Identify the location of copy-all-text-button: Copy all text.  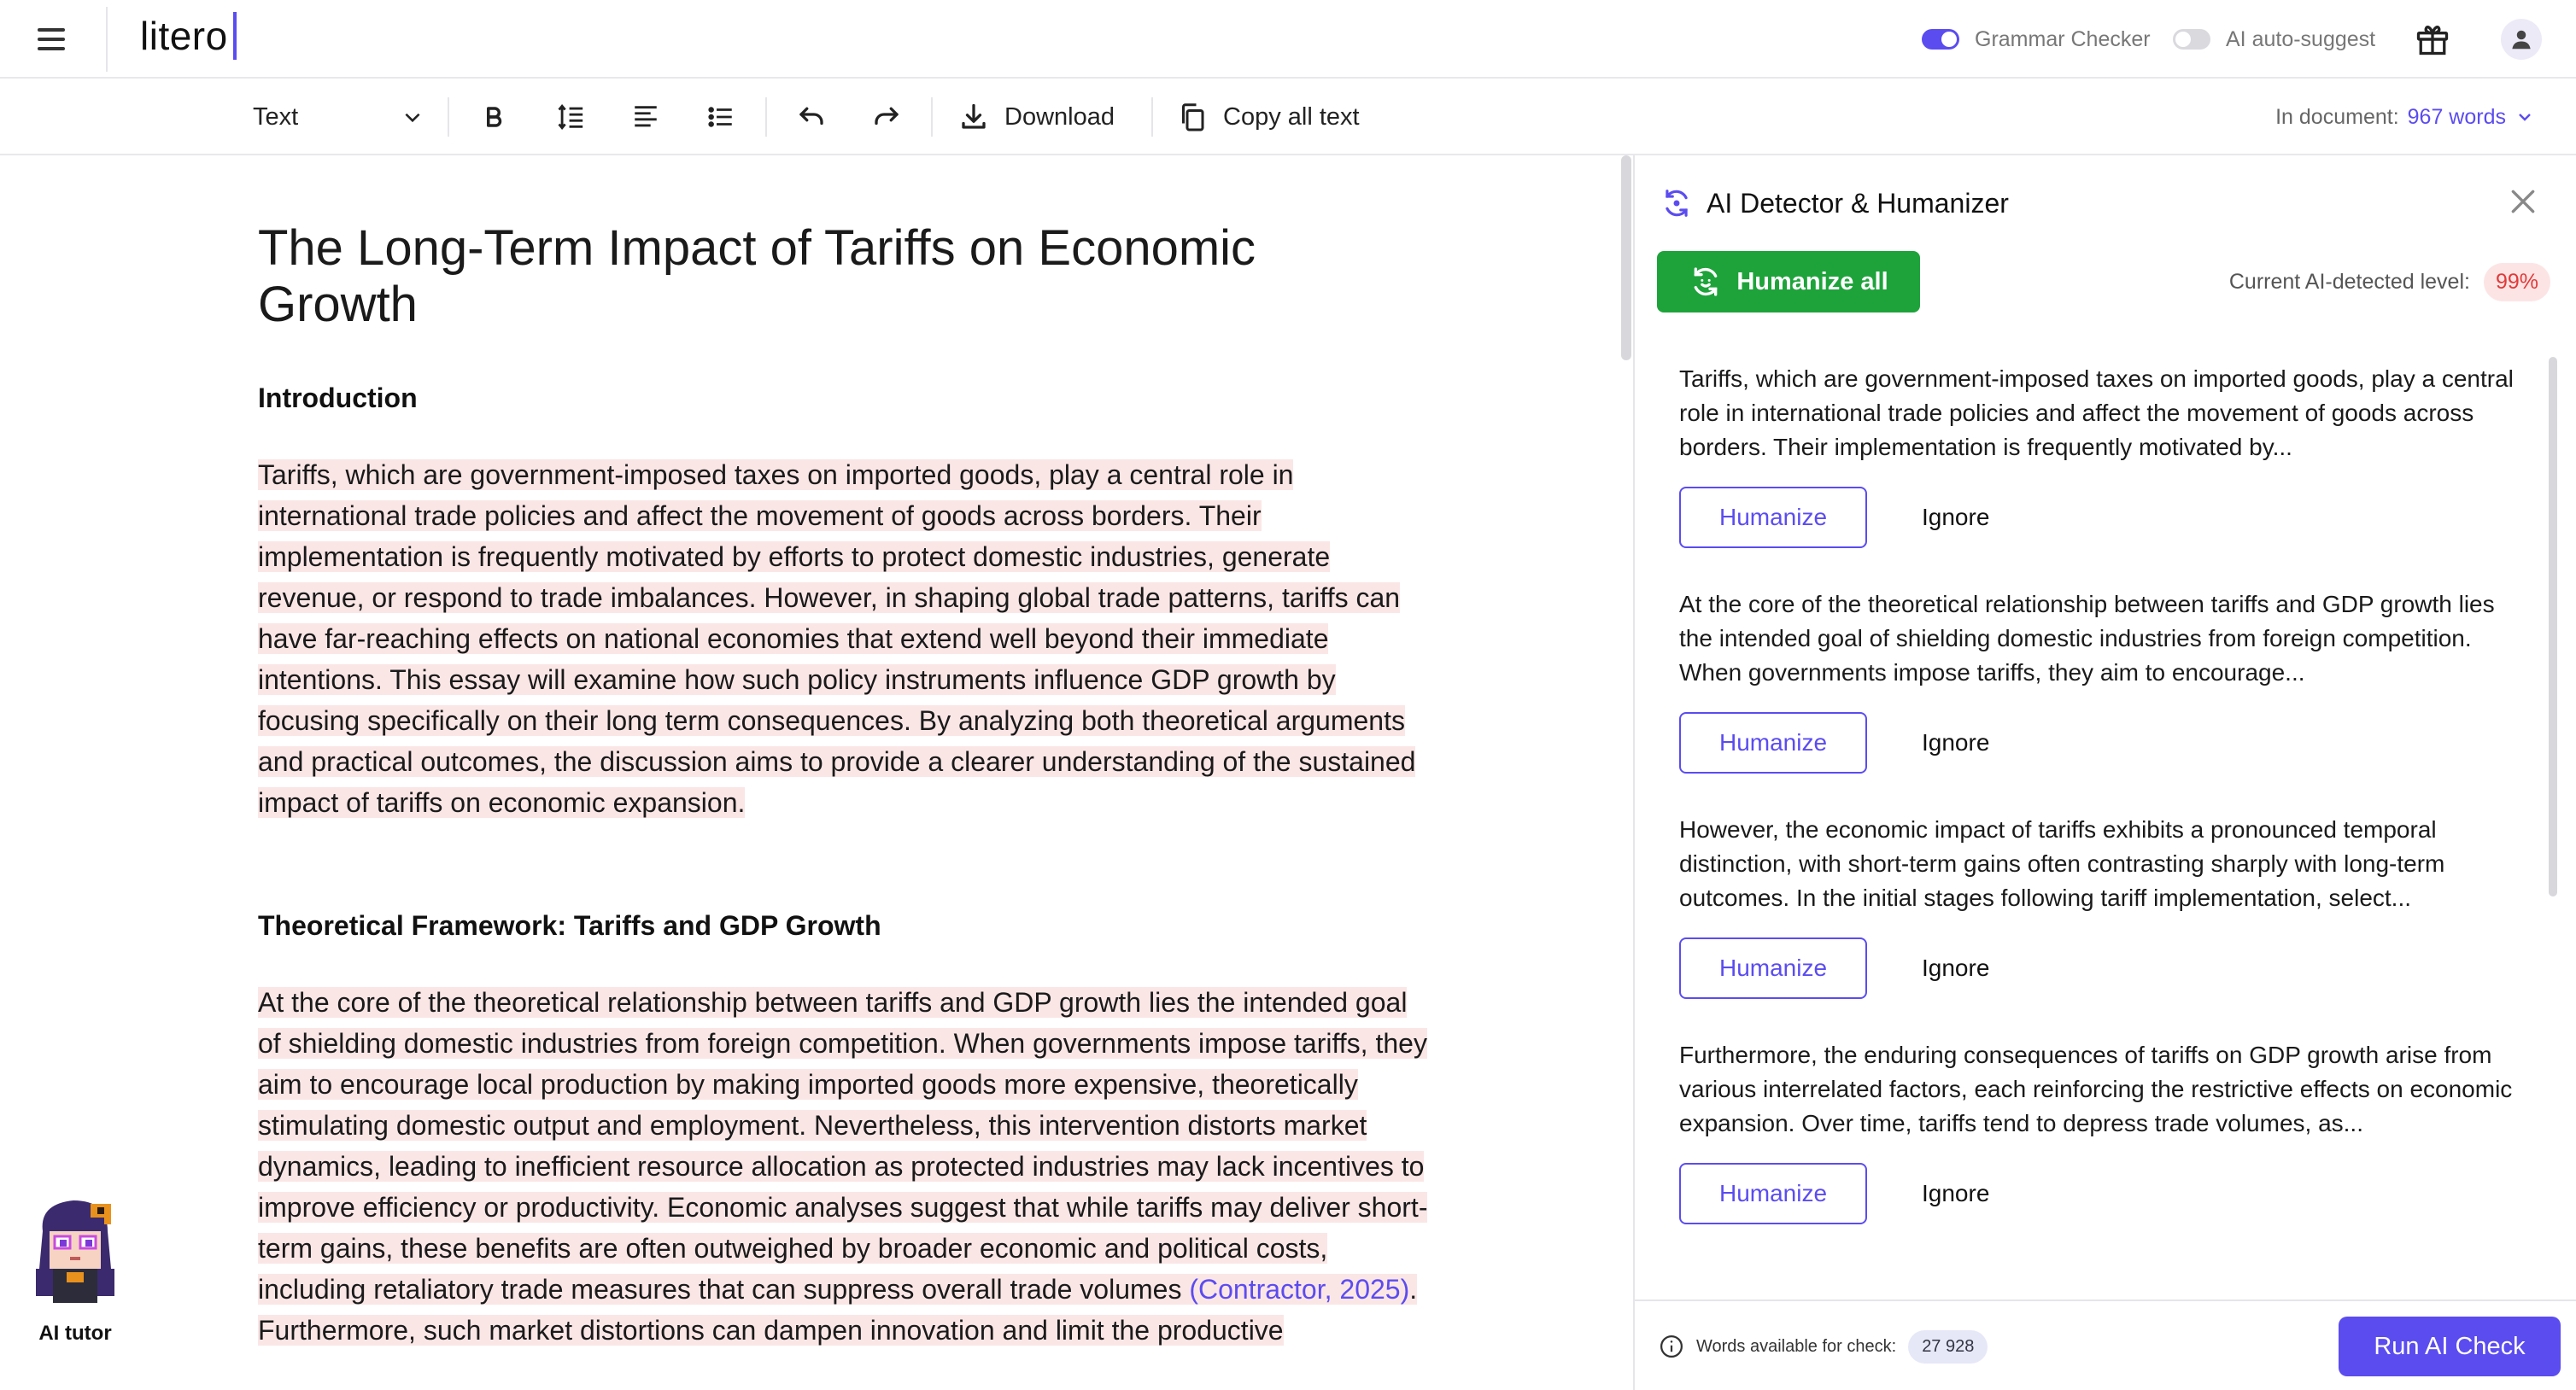
(1268, 117).